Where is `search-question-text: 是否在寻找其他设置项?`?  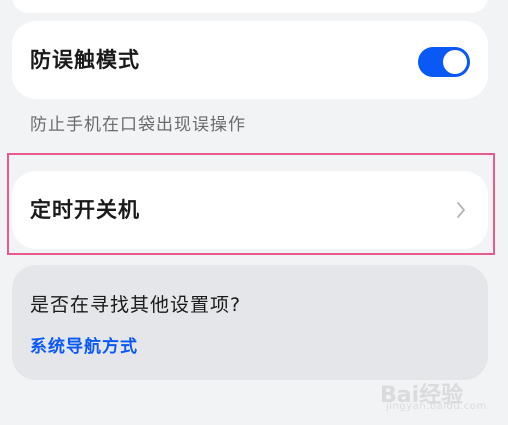 search-question-text: 是否在寻找其他设置项? is located at coordinates (136, 305).